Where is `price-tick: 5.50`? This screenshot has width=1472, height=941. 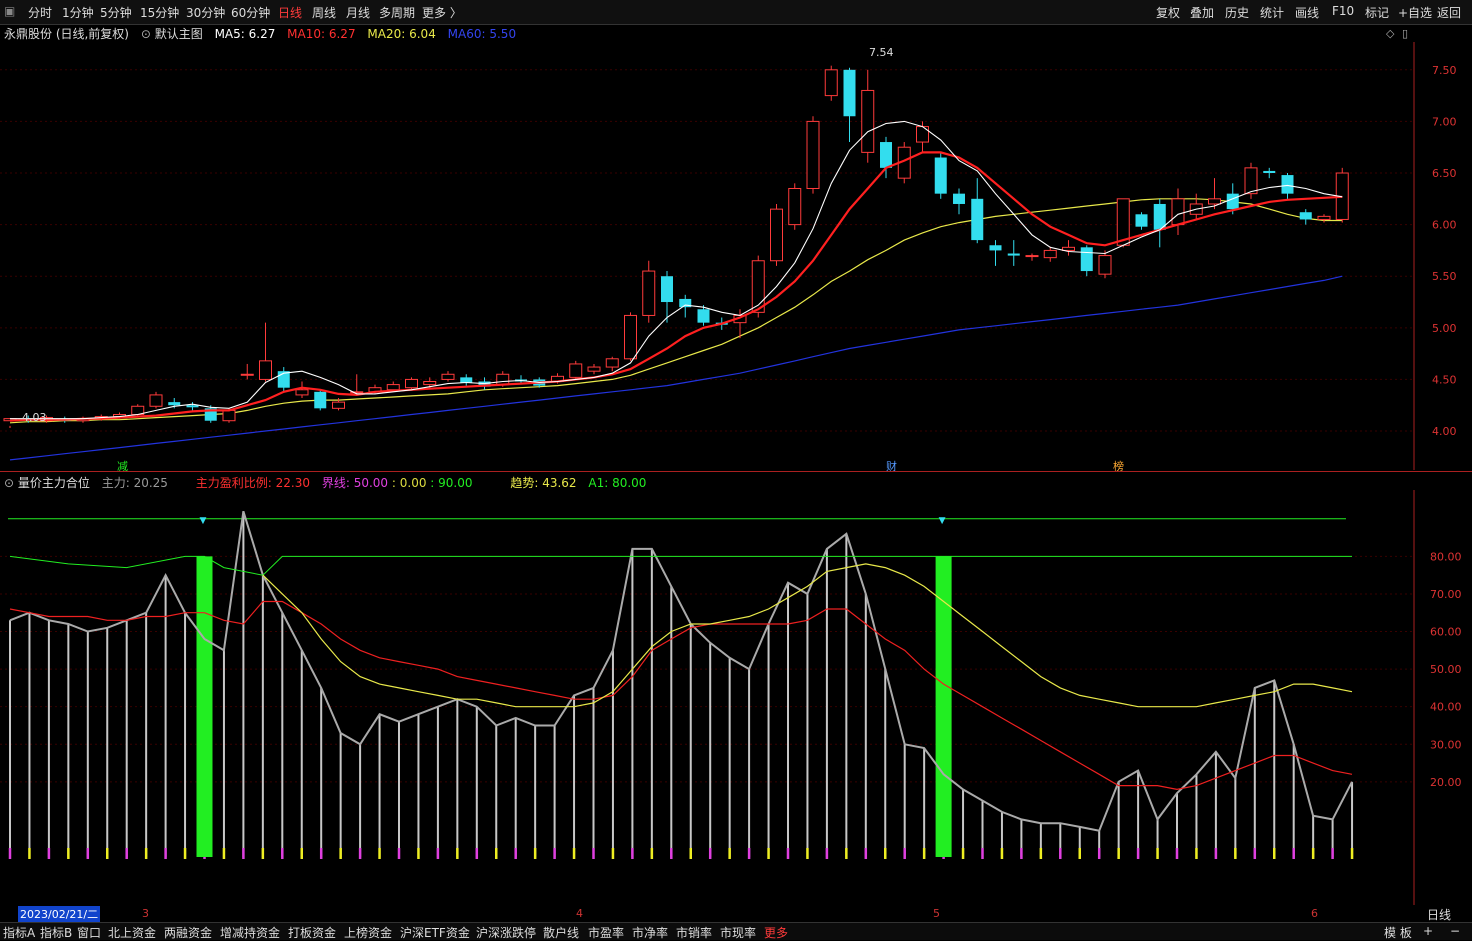 price-tick: 5.50 is located at coordinates (1444, 276).